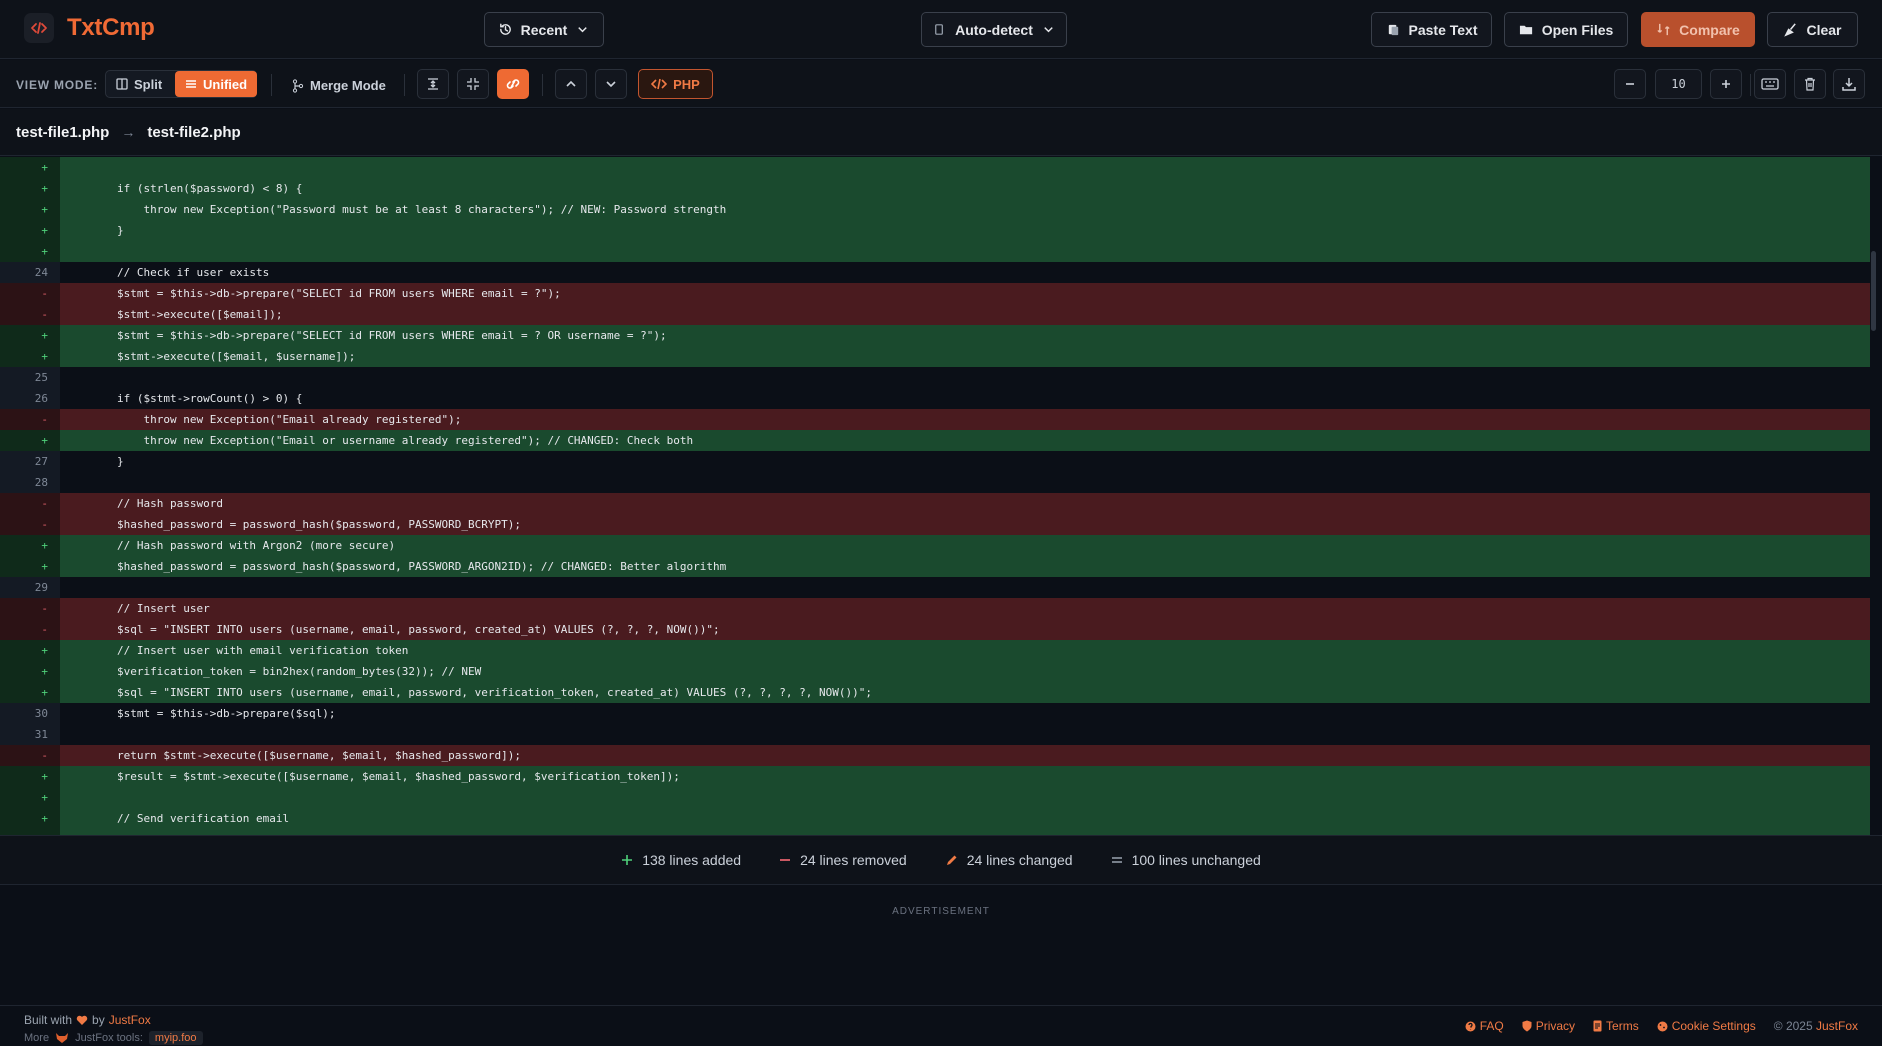 The height and width of the screenshot is (1046, 1882). I want to click on author-link: JustFox, so click(130, 1020).